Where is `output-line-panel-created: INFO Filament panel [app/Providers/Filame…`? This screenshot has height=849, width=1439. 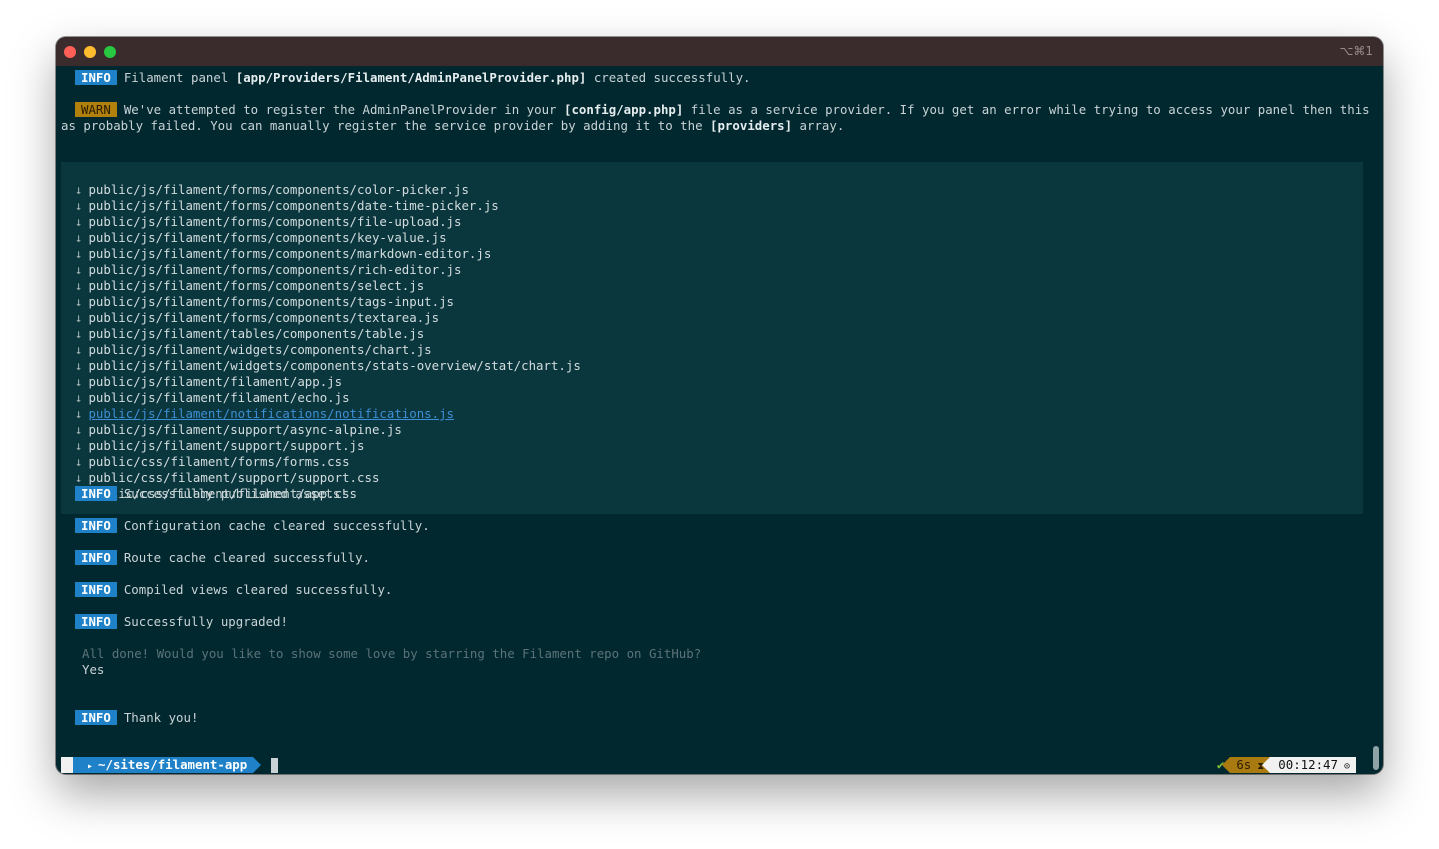
output-line-panel-created: INFO Filament panel [app/Providers/Filame… is located at coordinates (717, 78).